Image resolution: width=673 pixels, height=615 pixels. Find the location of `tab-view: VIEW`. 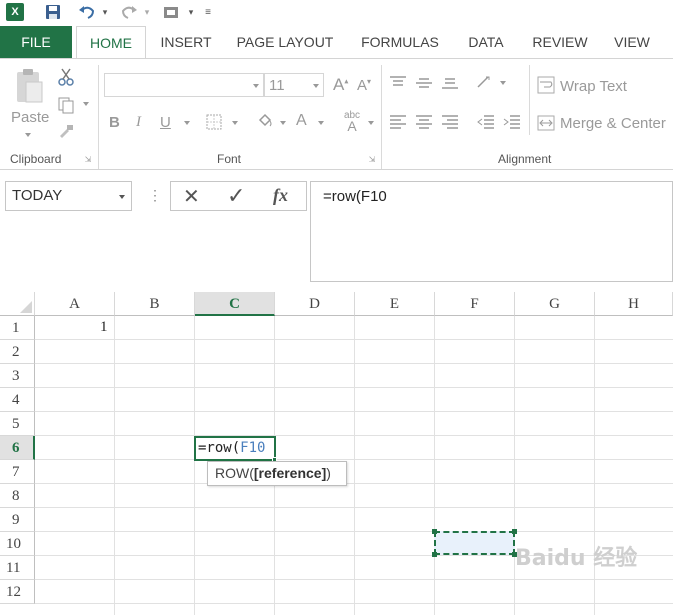

tab-view: VIEW is located at coordinates (632, 42).